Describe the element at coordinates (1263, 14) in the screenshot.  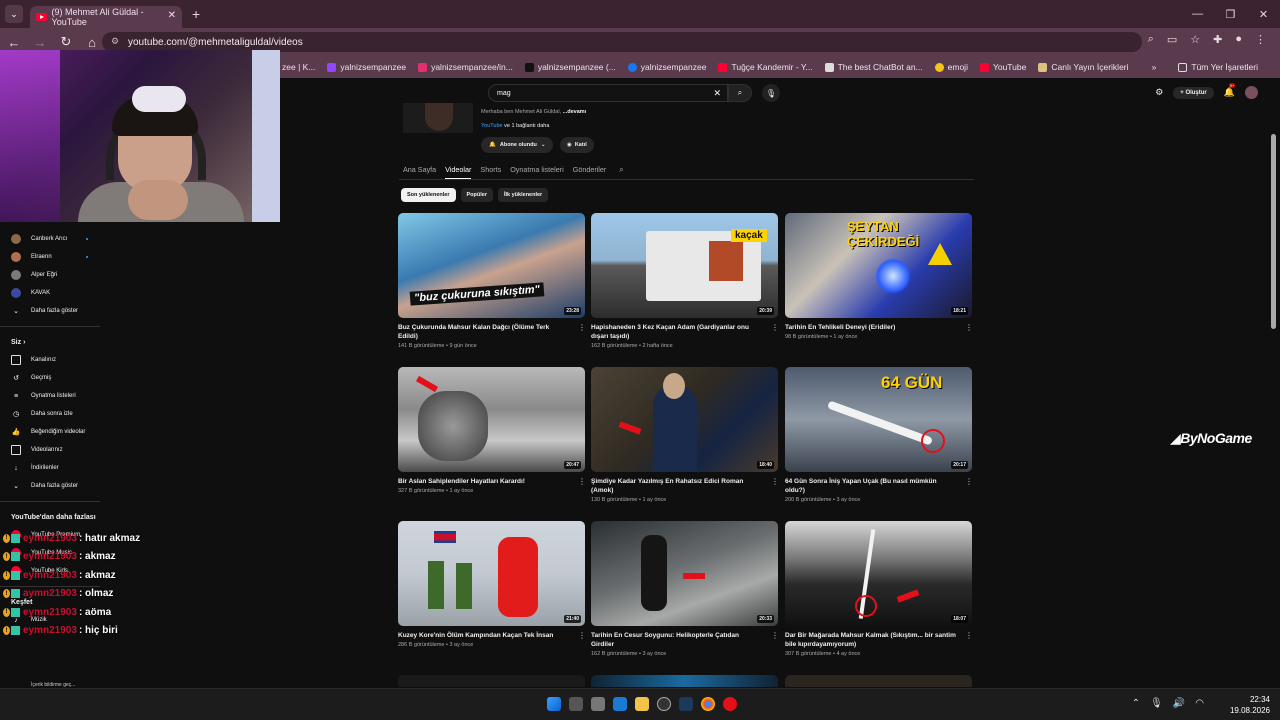
I see `close-window-icon: ✕` at that location.